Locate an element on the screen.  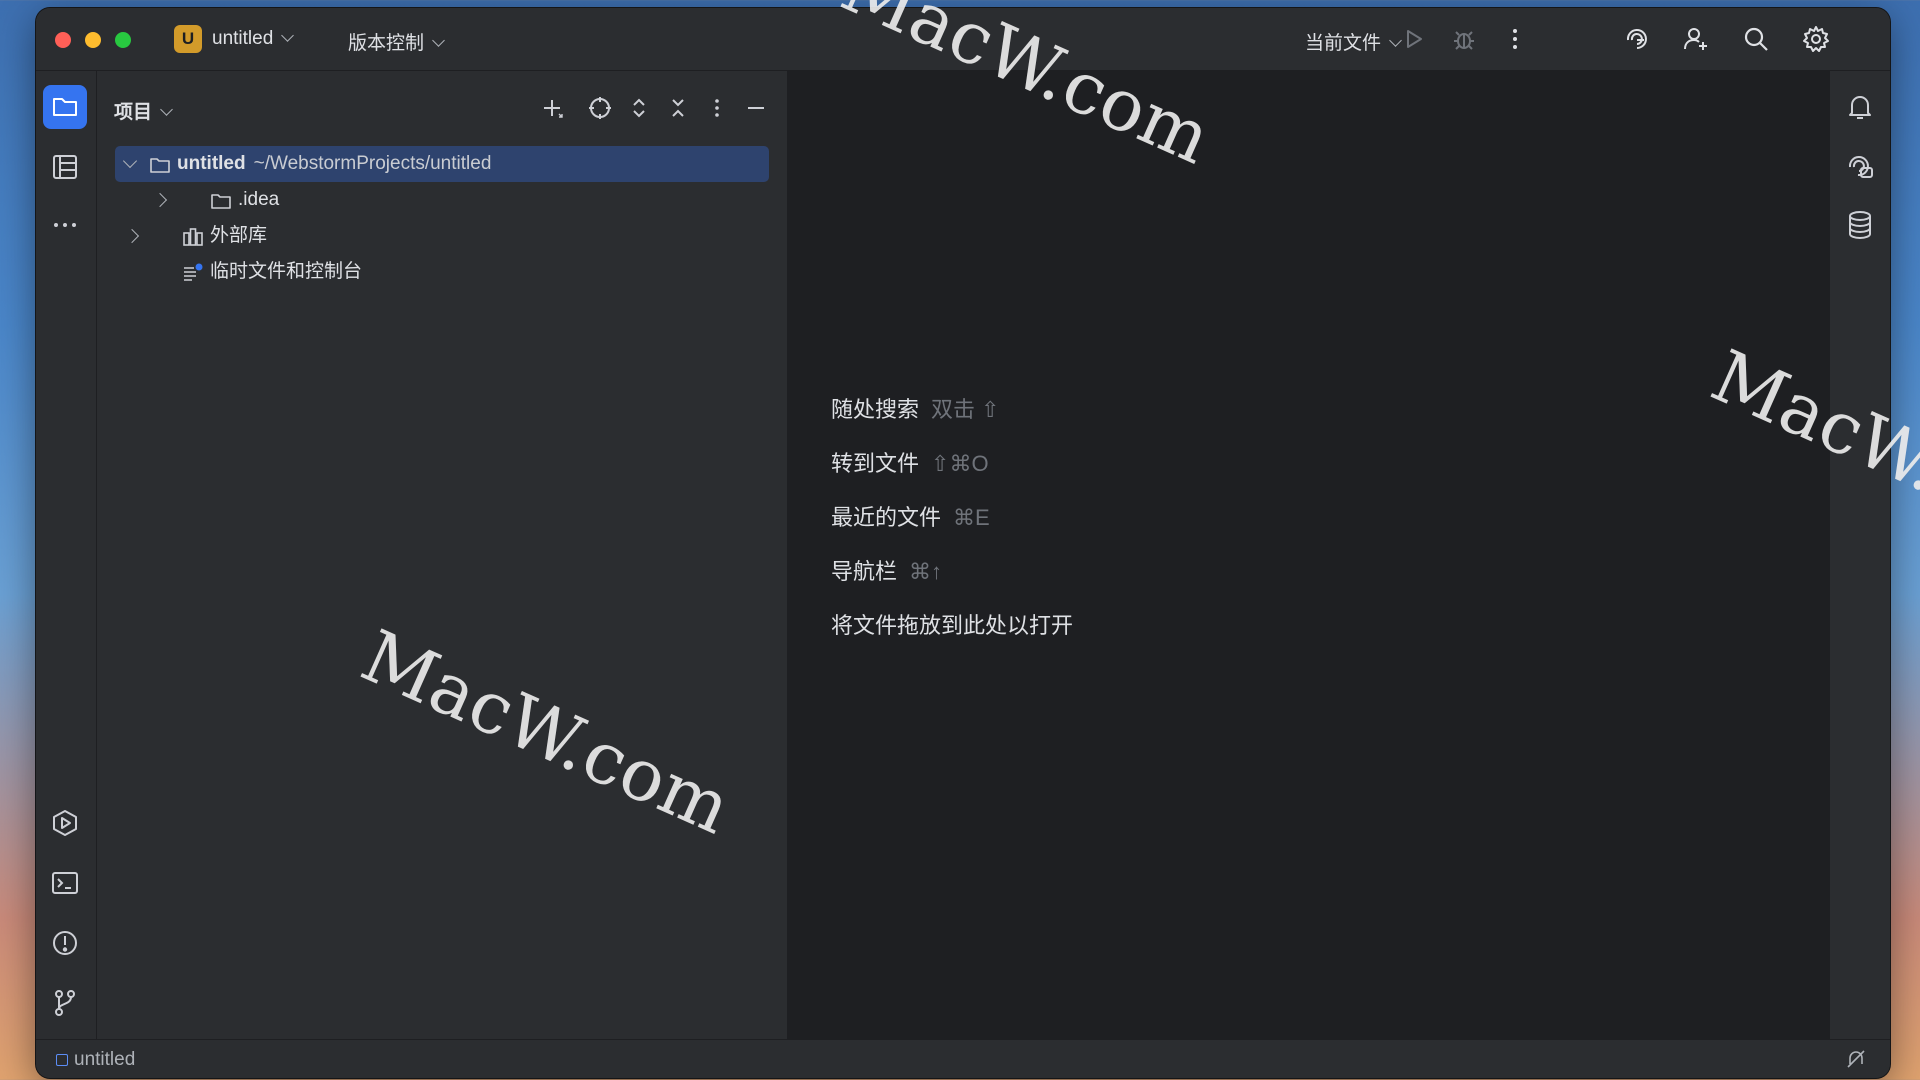
debug-icon is located at coordinates (1464, 39).